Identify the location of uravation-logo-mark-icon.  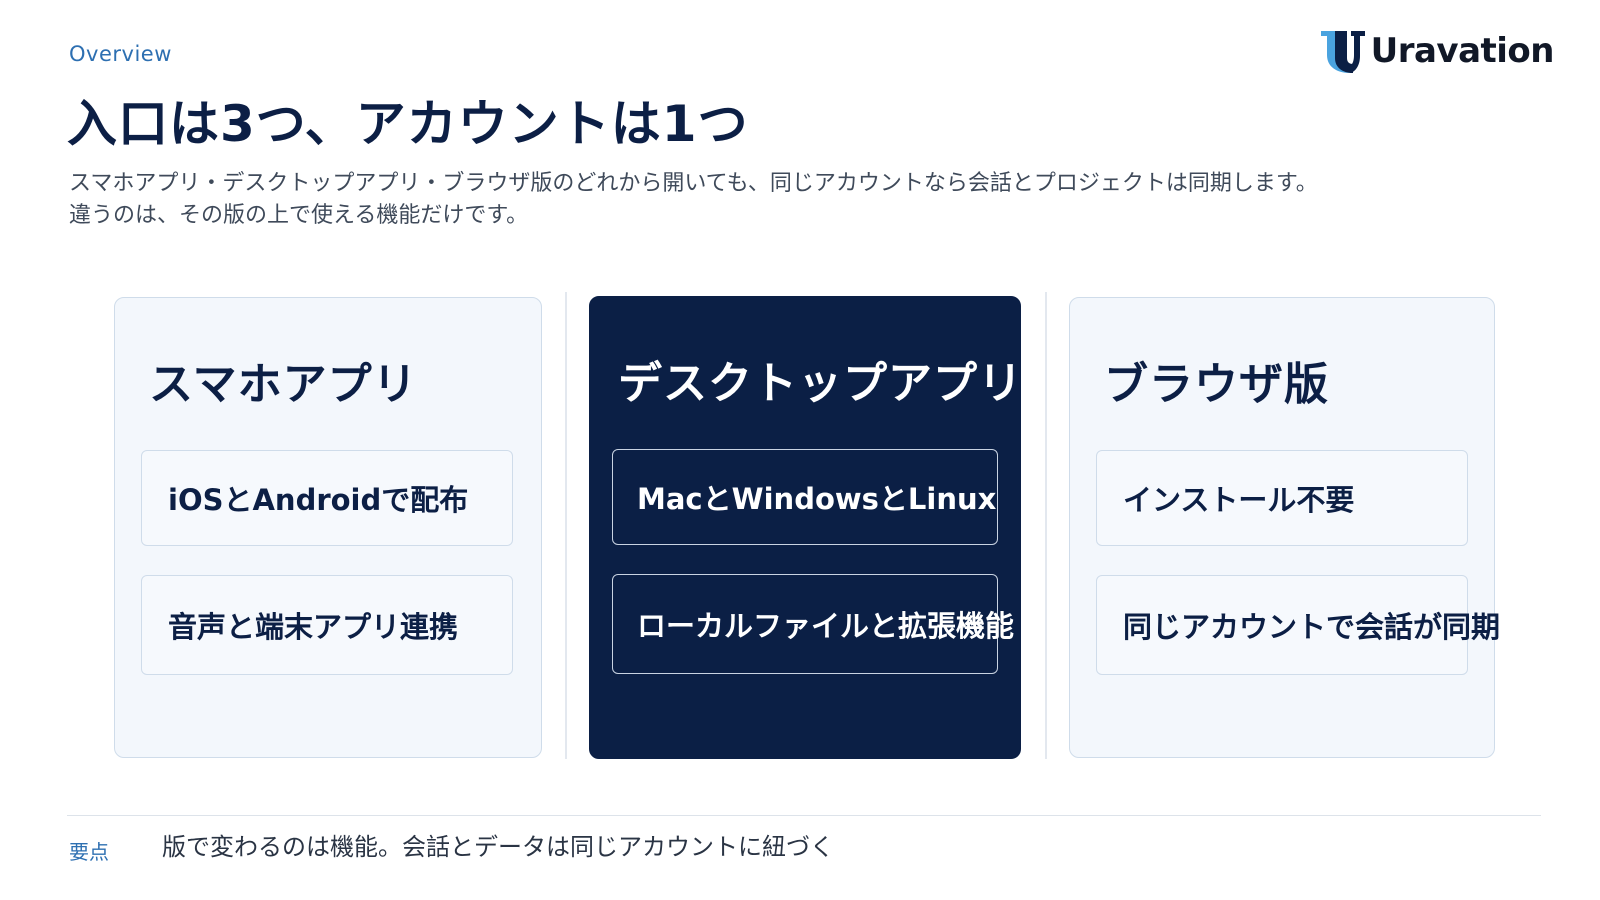
(1343, 51).